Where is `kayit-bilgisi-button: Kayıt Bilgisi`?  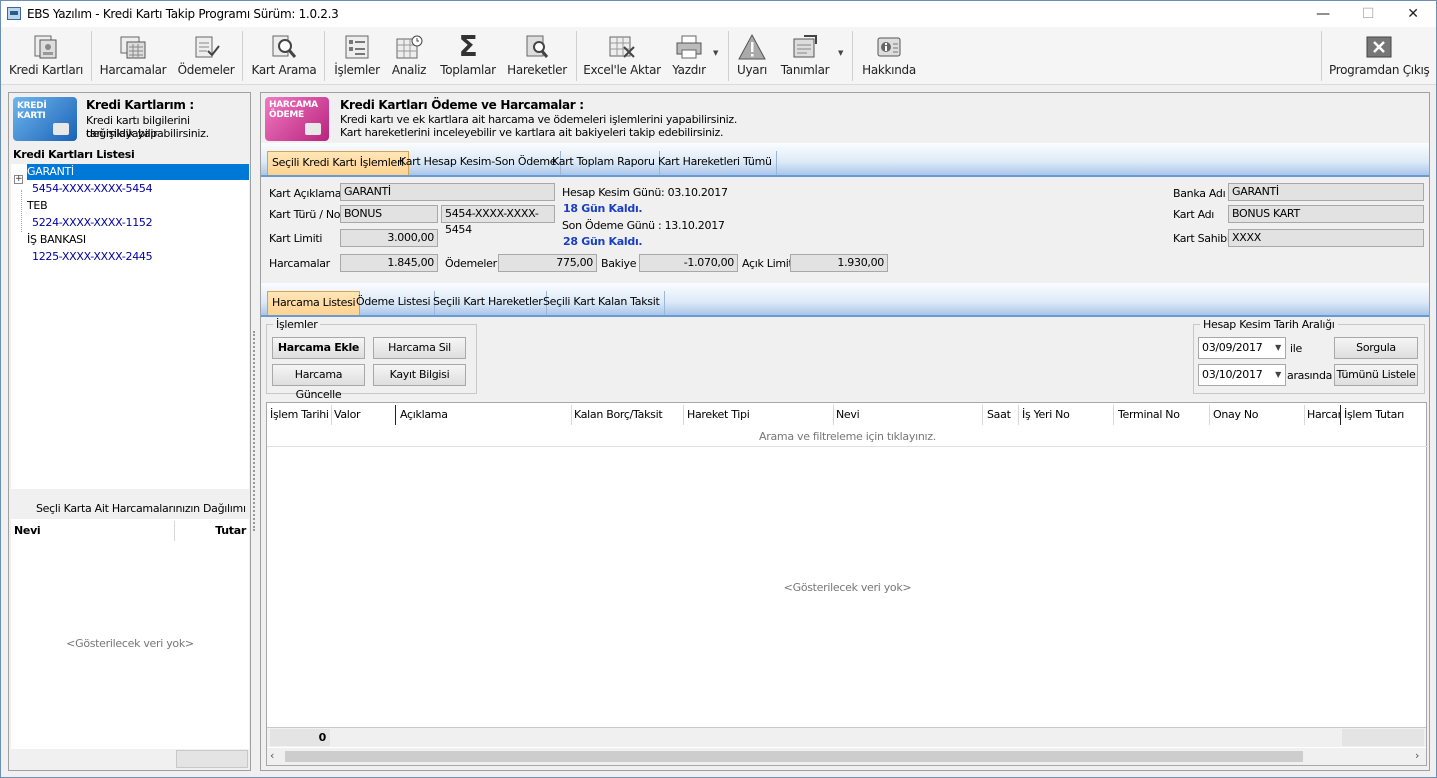
kayit-bilgisi-button: Kayıt Bilgisi is located at coordinates (419, 375).